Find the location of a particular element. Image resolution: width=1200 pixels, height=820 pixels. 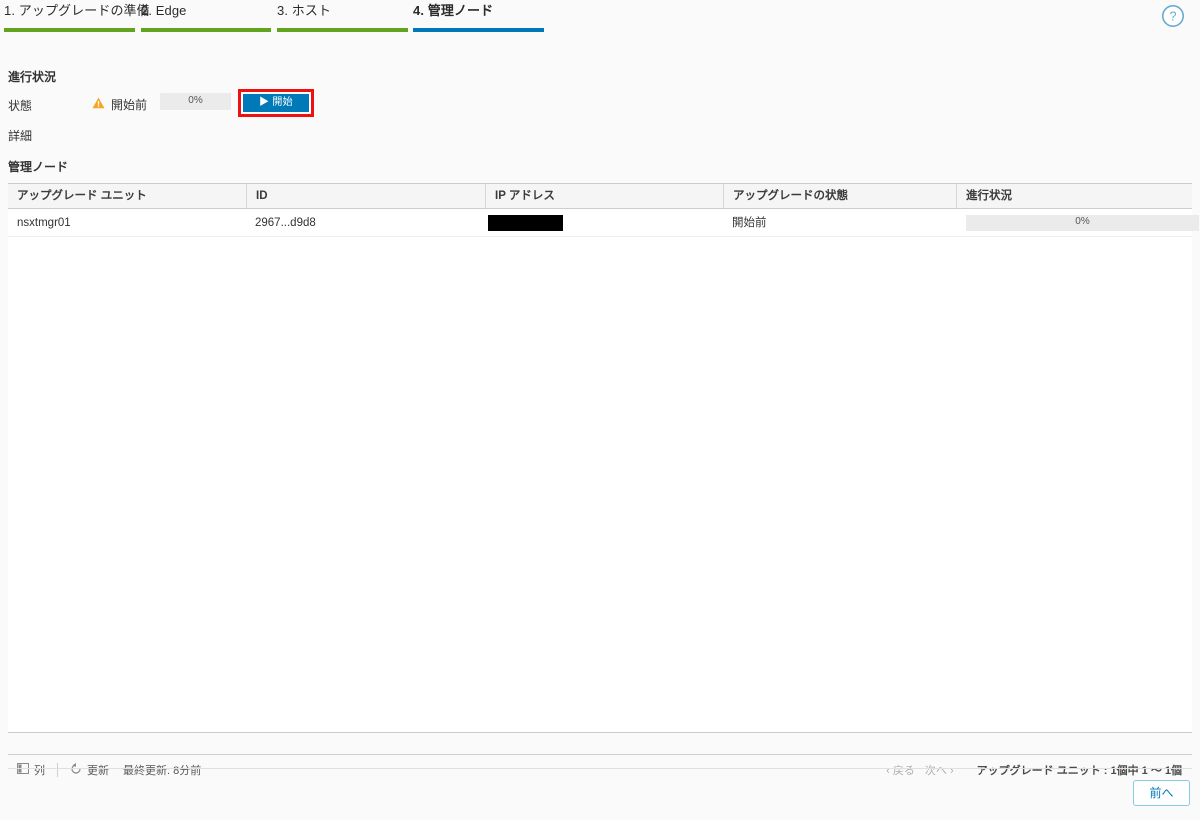

table-header-row: アップグレード ユニット ID IP アドレス アップグレードの状態 進行状況 is located at coordinates (600, 196).